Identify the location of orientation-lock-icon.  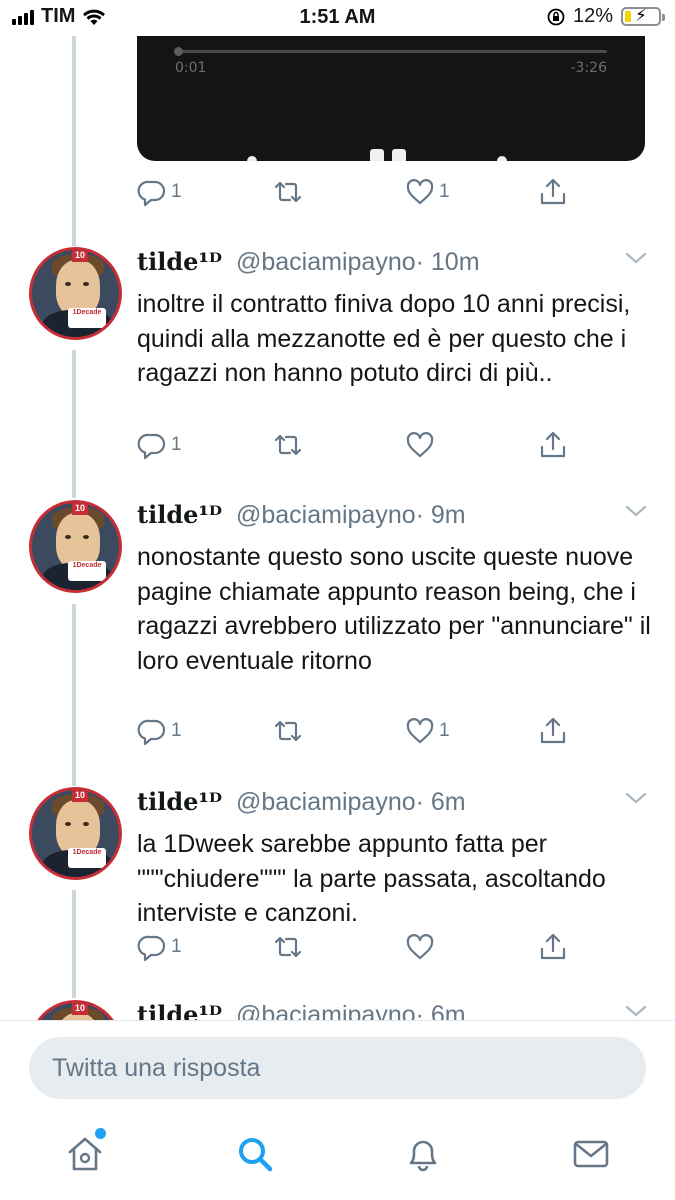
(556, 16).